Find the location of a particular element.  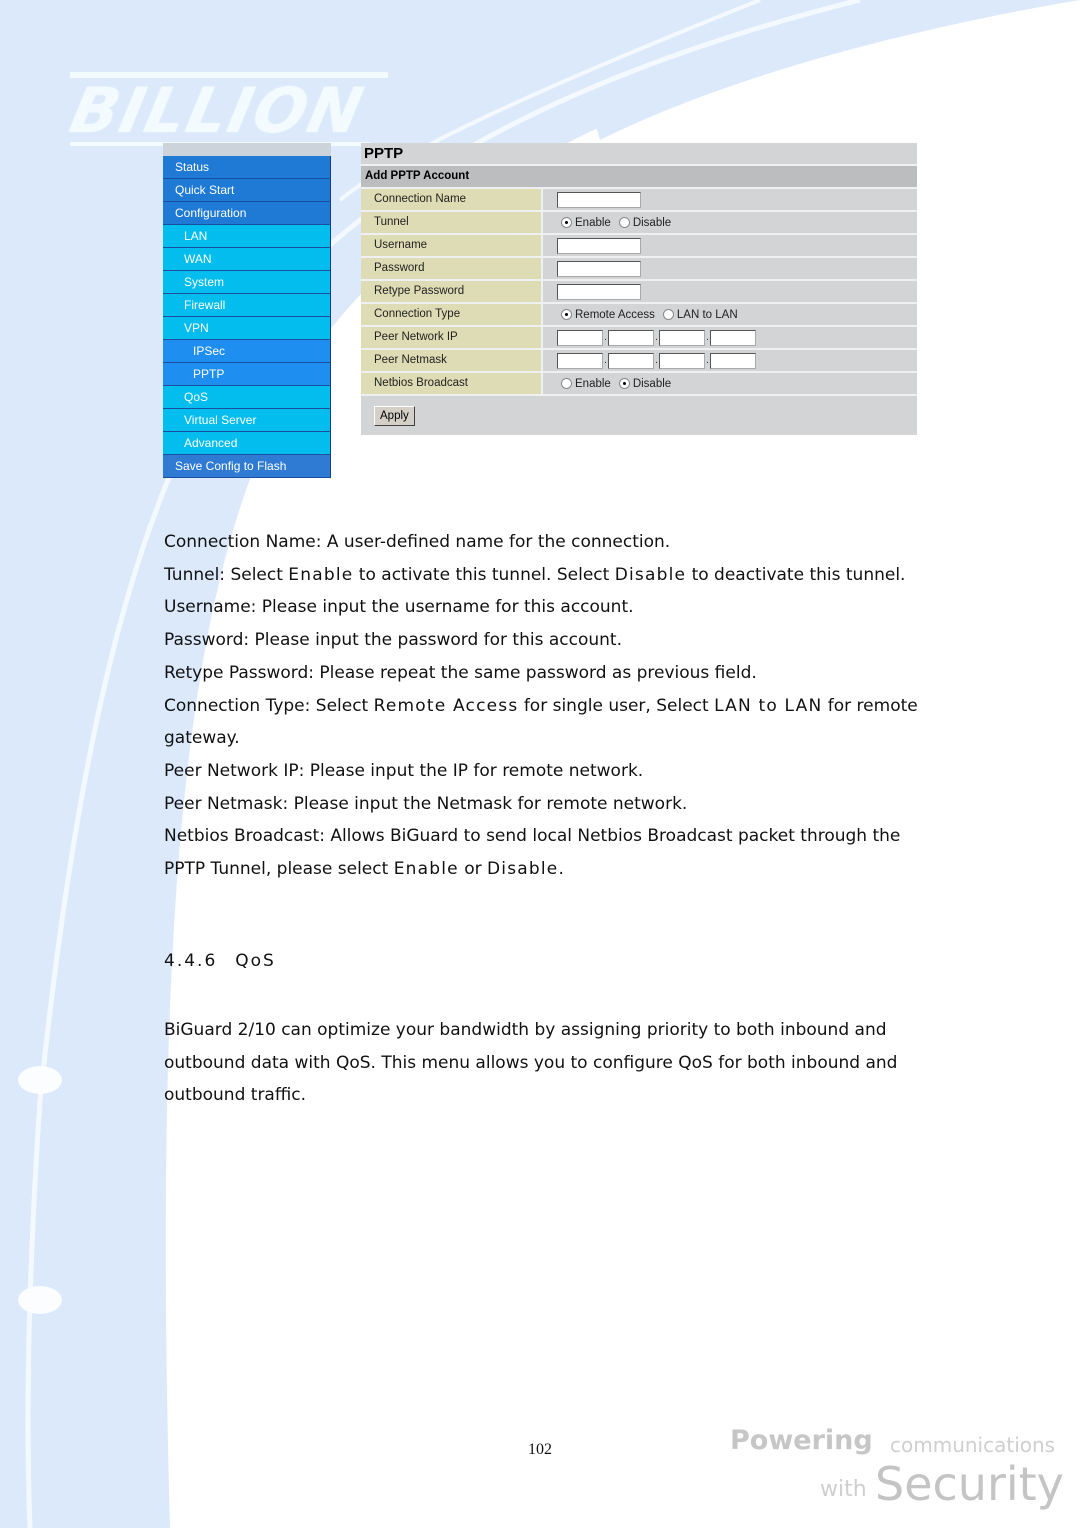

tagline-security: Security is located at coordinates (969, 1484).